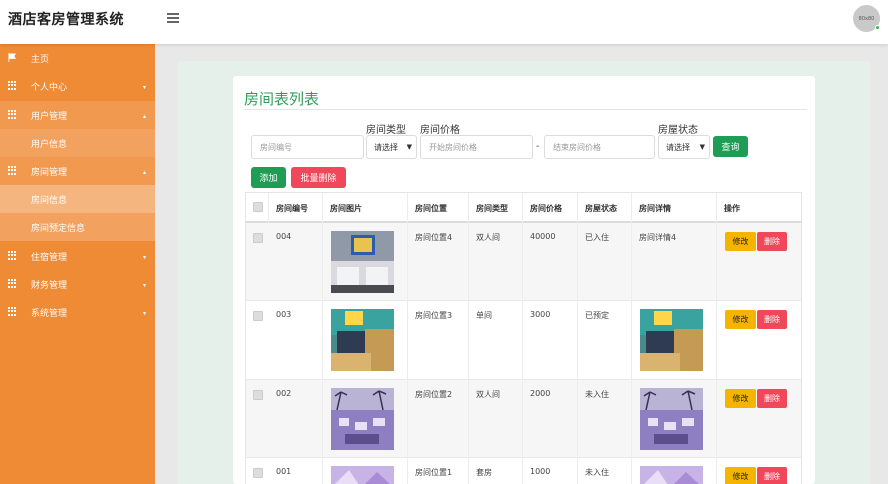  Describe the element at coordinates (391, 147) in the screenshot. I see `room-type-select: 请选择 ▼` at that location.